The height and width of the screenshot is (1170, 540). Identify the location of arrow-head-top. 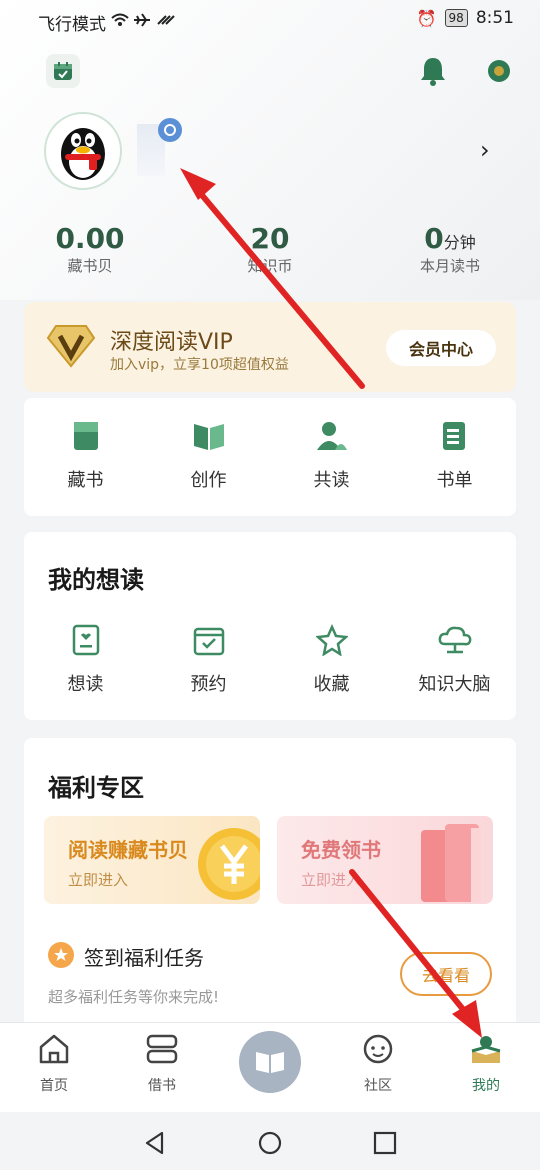
(198, 184).